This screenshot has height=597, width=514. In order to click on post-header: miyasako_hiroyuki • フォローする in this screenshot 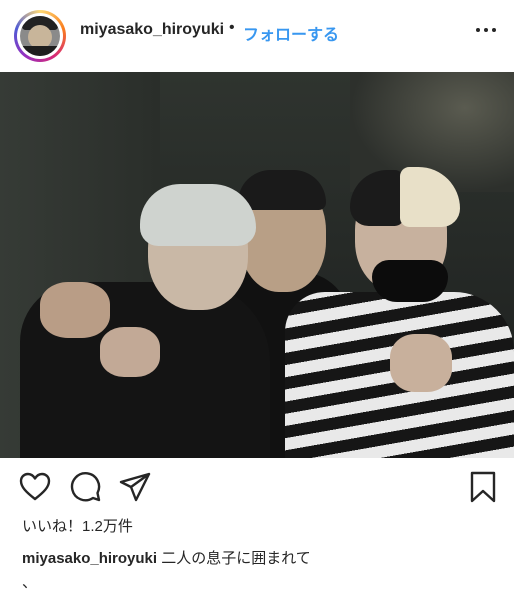, I will do `click(257, 35)`.